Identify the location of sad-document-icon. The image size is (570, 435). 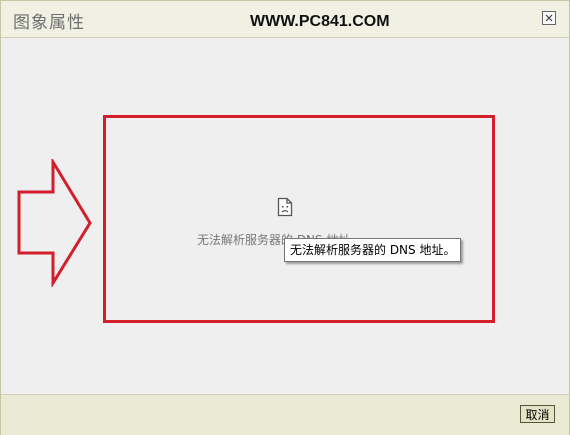
(285, 207).